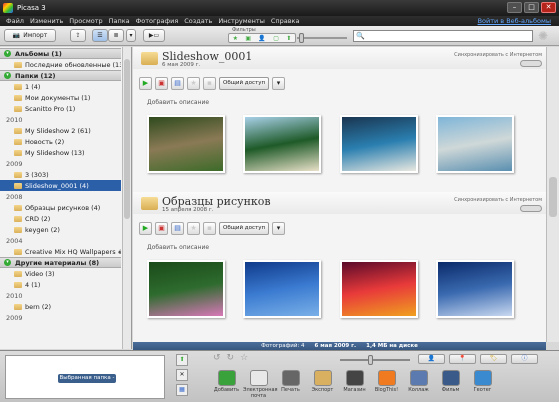 The image size is (559, 402). Describe the element at coordinates (261, 38) in the screenshot. I see `face-filter-icon: 👤` at that location.